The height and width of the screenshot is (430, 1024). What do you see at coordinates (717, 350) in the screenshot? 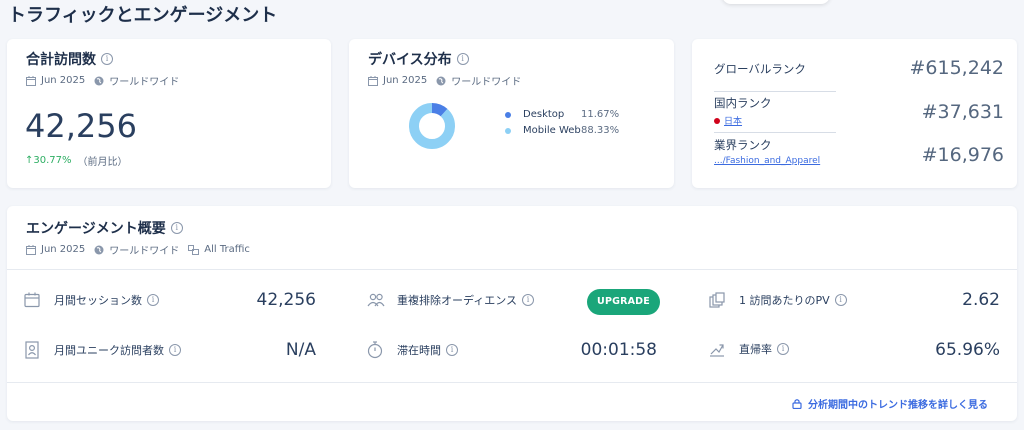
I see `bounce-arrow-icon` at bounding box center [717, 350].